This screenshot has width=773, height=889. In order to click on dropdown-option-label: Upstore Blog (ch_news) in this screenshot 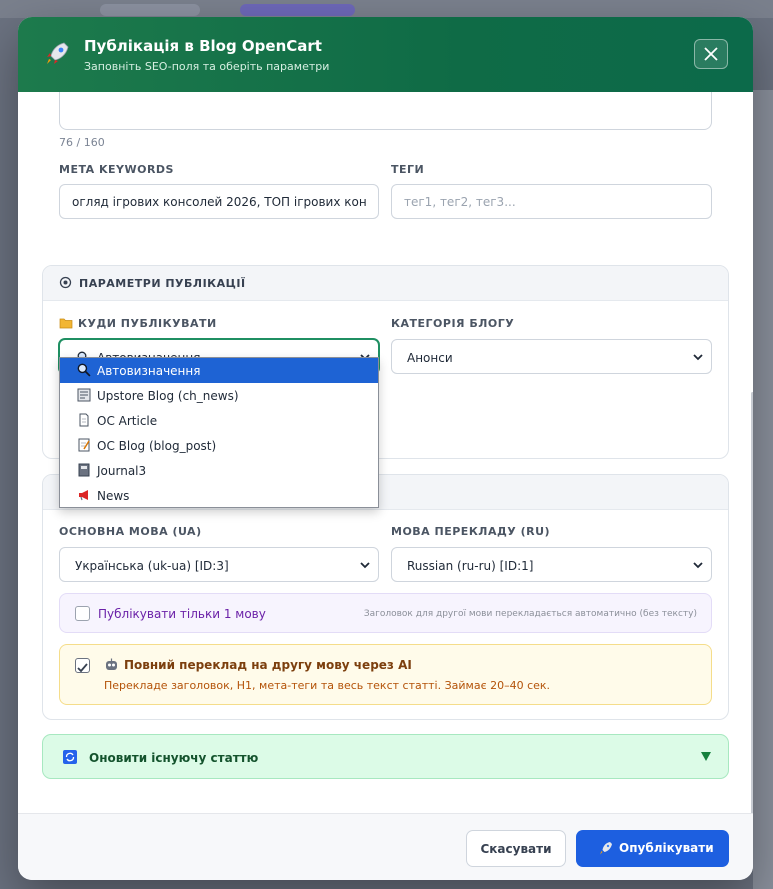, I will do `click(168, 396)`.